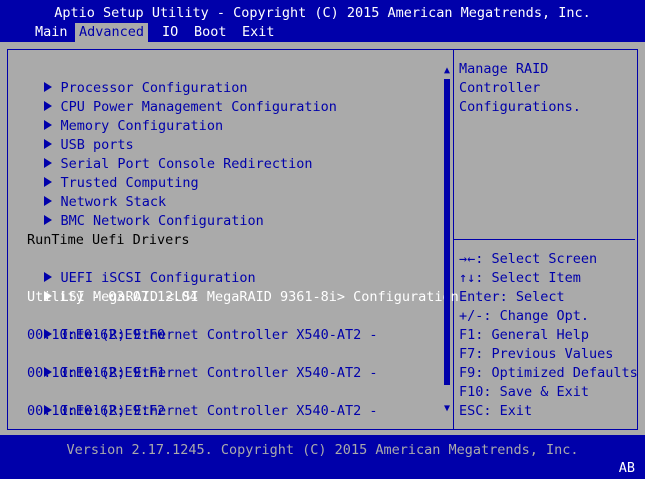 This screenshot has width=645, height=479. Describe the element at coordinates (108, 240) in the screenshot. I see `section-heading-runtime-uefi-drivers: RunTime Uefi Drivers` at that location.